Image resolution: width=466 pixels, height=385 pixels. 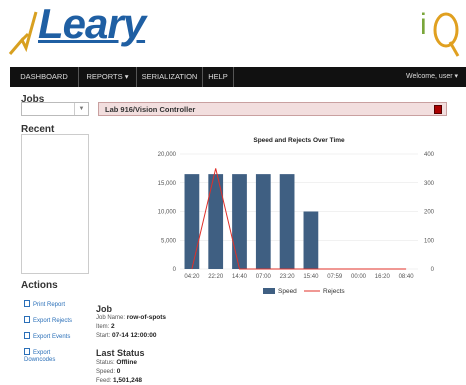 I want to click on feed-row: Feed: 1,501,248, so click(x=119, y=380).